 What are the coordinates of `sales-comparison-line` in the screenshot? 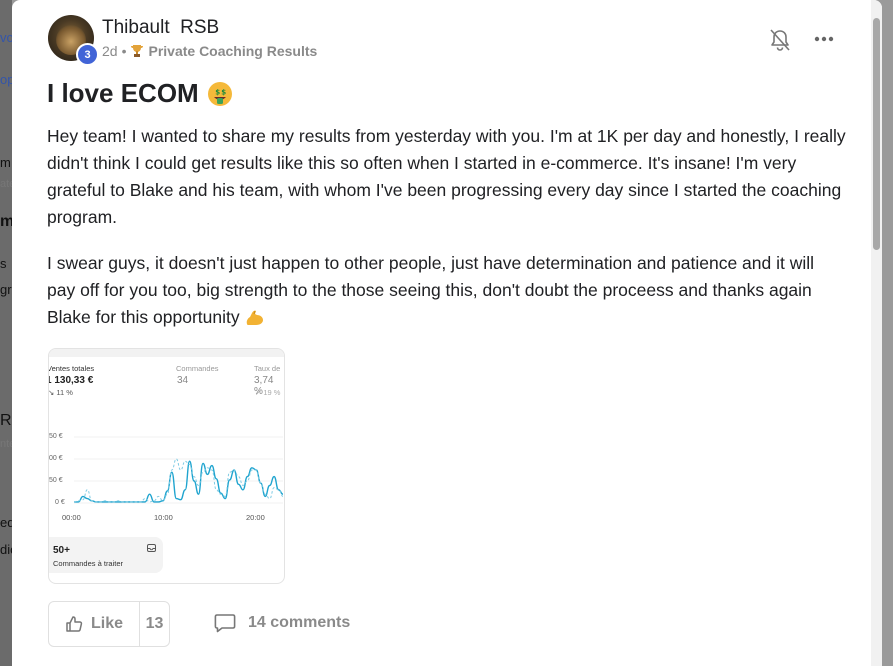 It's located at (178, 480).